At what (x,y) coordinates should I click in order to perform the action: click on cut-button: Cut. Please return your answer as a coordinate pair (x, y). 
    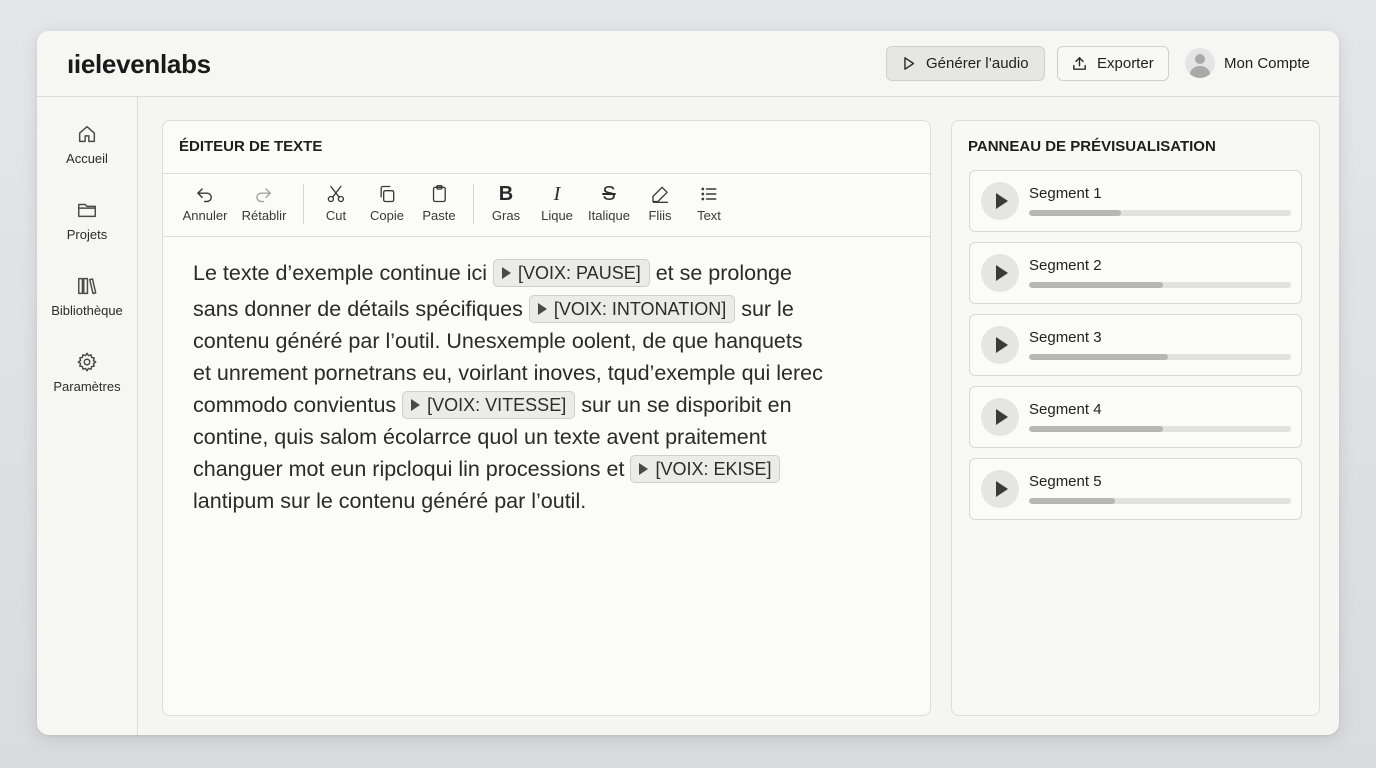
    Looking at the image, I should click on (336, 203).